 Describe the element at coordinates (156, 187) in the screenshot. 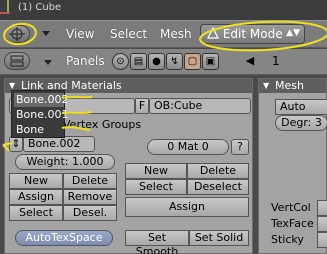

I see `select-material-button: Select` at that location.